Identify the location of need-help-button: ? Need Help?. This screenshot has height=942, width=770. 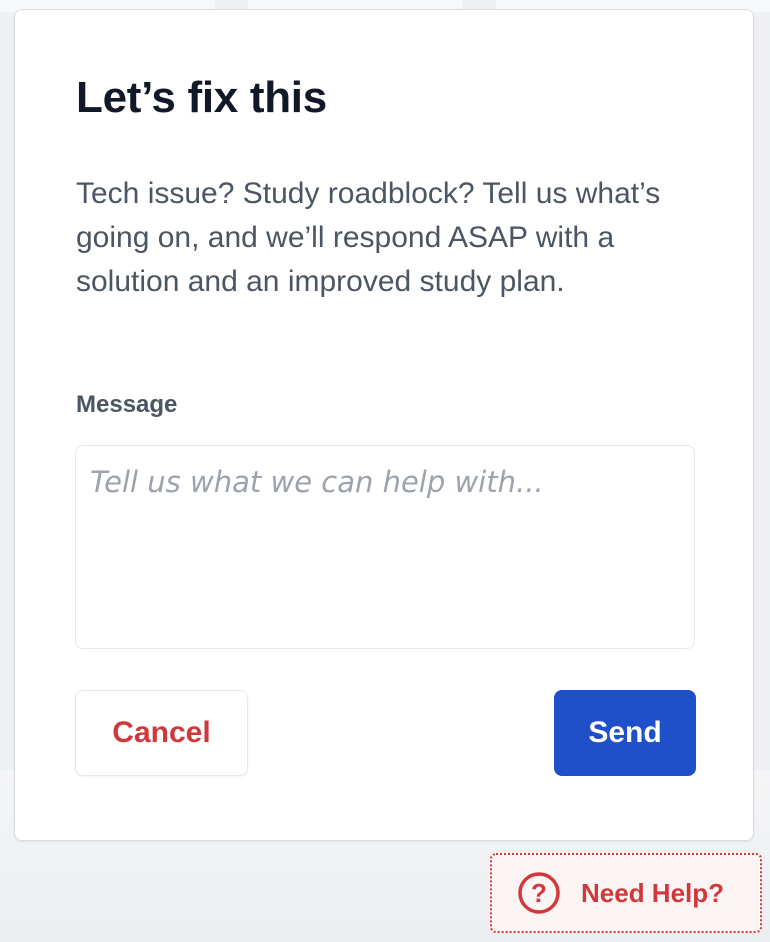
(626, 893).